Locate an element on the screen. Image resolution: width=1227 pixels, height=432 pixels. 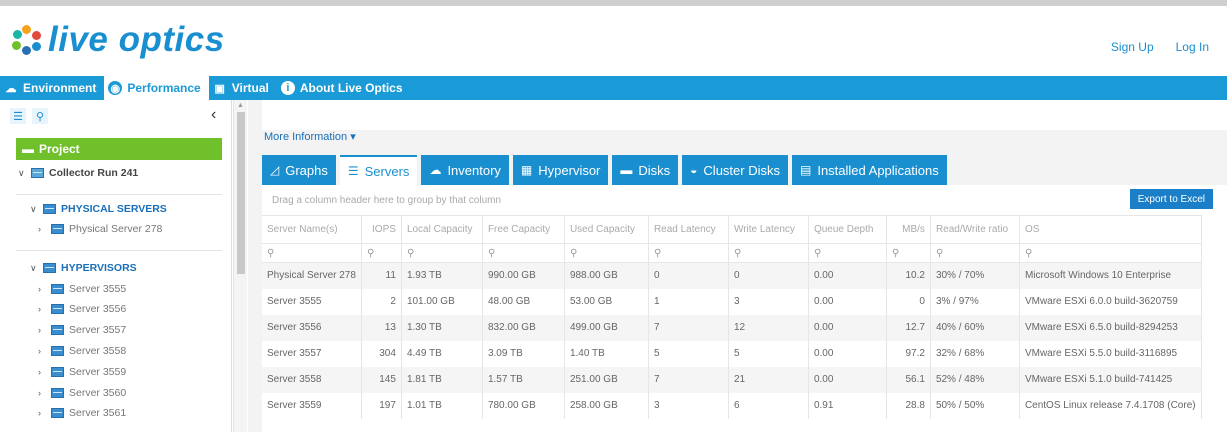
table-cell: 5 is located at coordinates (688, 353).